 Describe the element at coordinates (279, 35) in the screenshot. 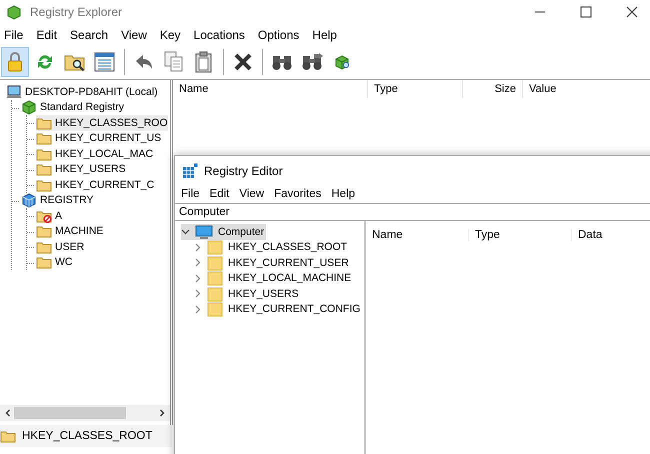

I see `menu-item: Options` at that location.